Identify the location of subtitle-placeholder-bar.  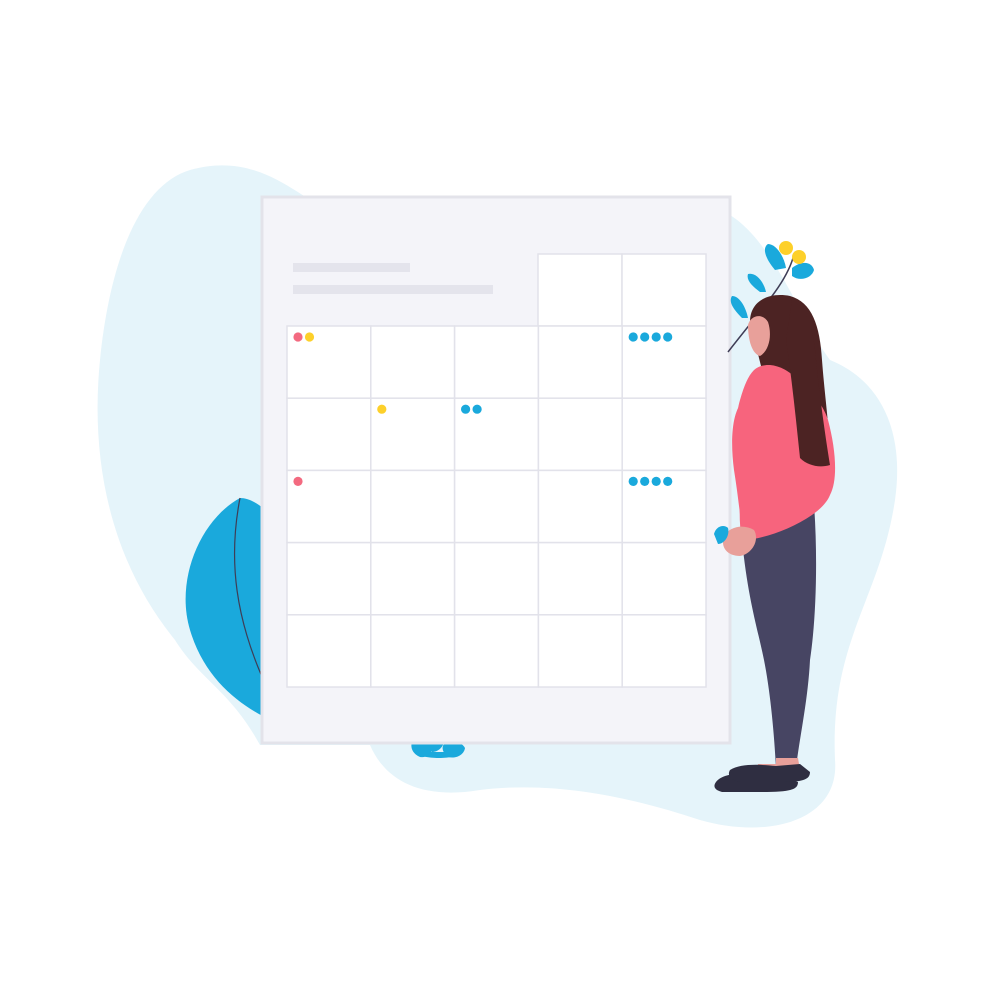
(393, 289).